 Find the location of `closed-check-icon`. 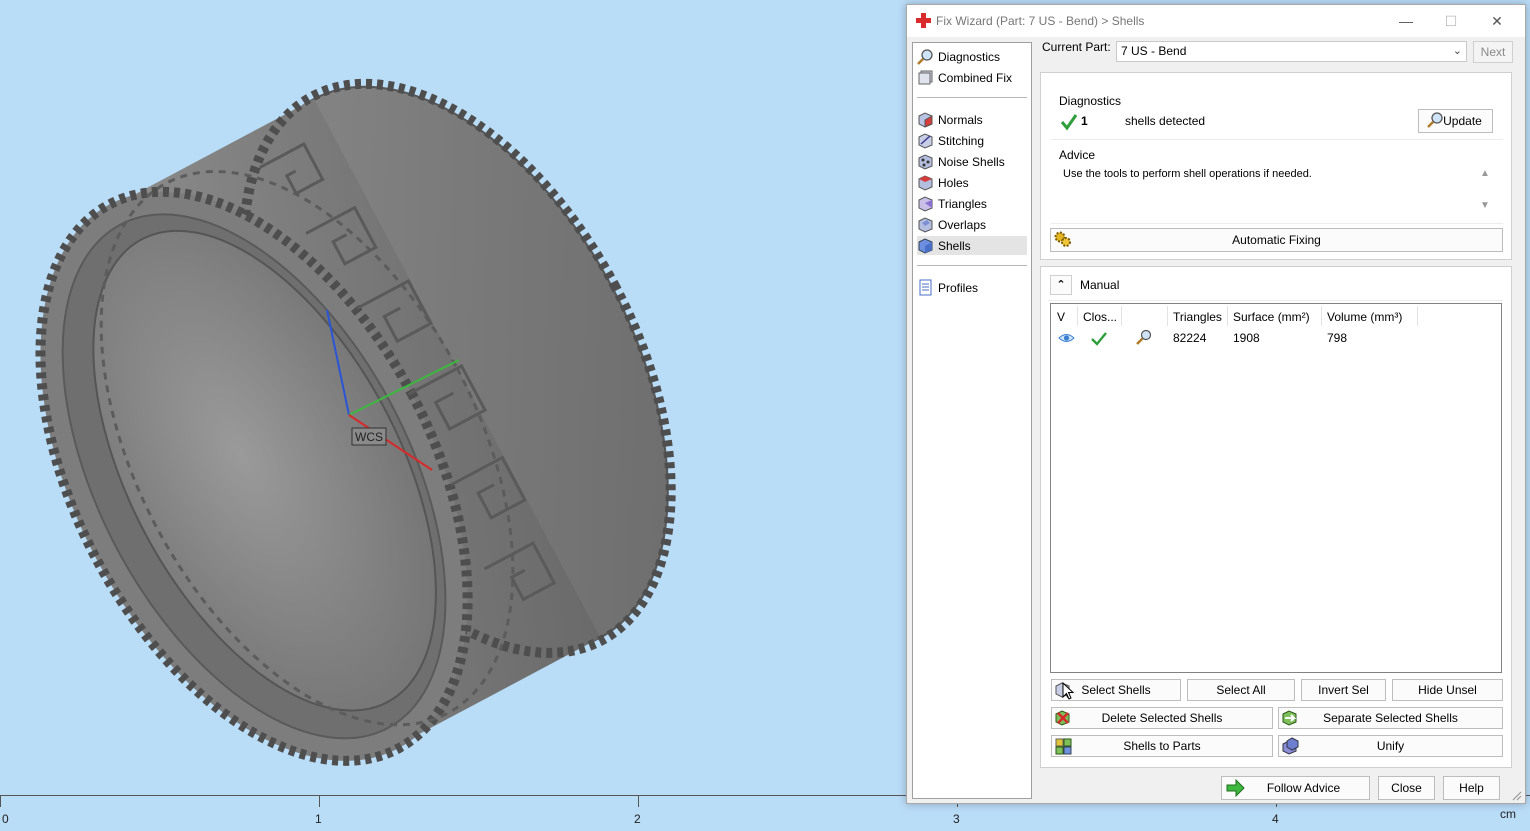

closed-check-icon is located at coordinates (1099, 339).